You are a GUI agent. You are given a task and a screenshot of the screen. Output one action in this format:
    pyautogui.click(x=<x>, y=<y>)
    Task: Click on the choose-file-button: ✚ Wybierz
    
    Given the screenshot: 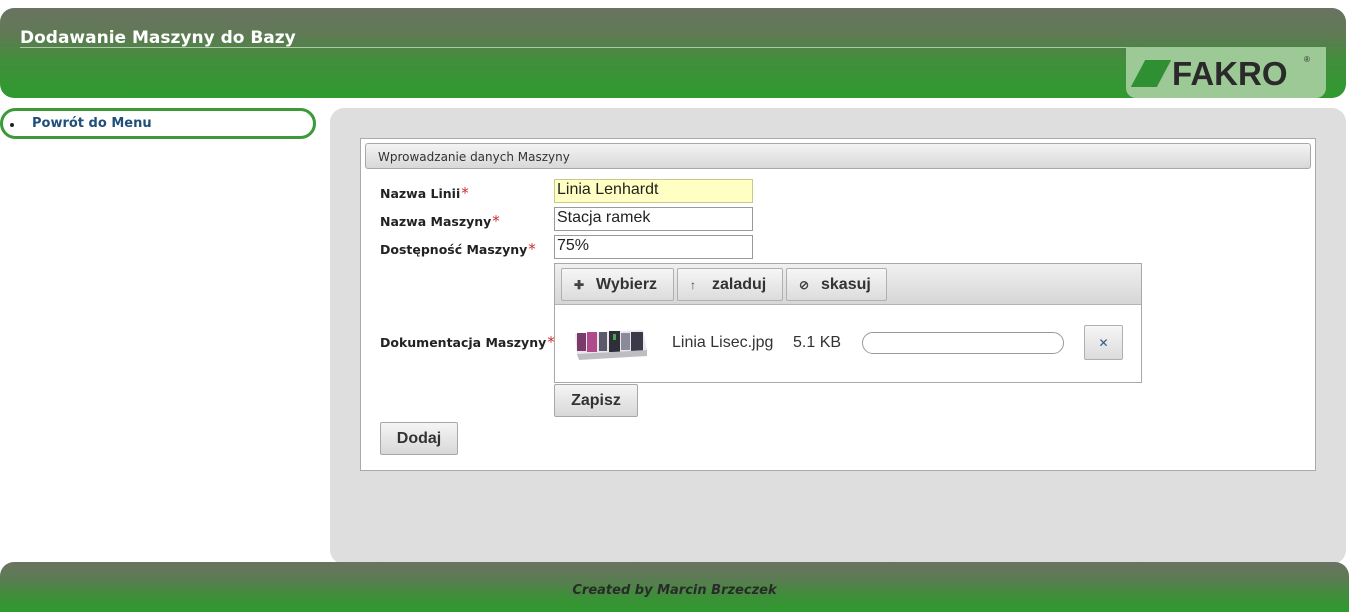 What is the action you would take?
    pyautogui.click(x=617, y=284)
    